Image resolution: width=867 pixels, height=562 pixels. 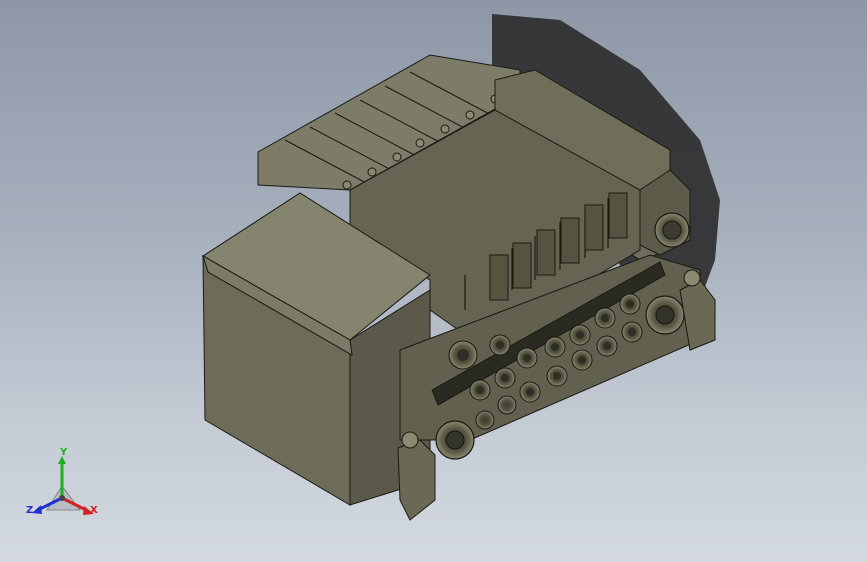 I want to click on left-bracket-screw, so click(x=410, y=440).